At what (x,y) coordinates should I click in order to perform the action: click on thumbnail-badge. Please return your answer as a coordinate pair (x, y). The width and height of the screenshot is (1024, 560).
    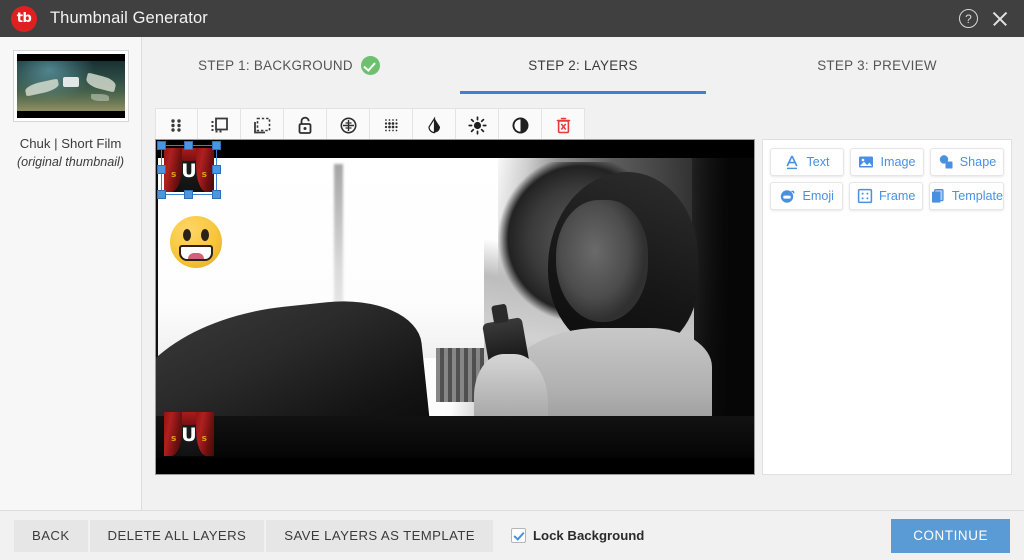
    Looking at the image, I should click on (70, 82).